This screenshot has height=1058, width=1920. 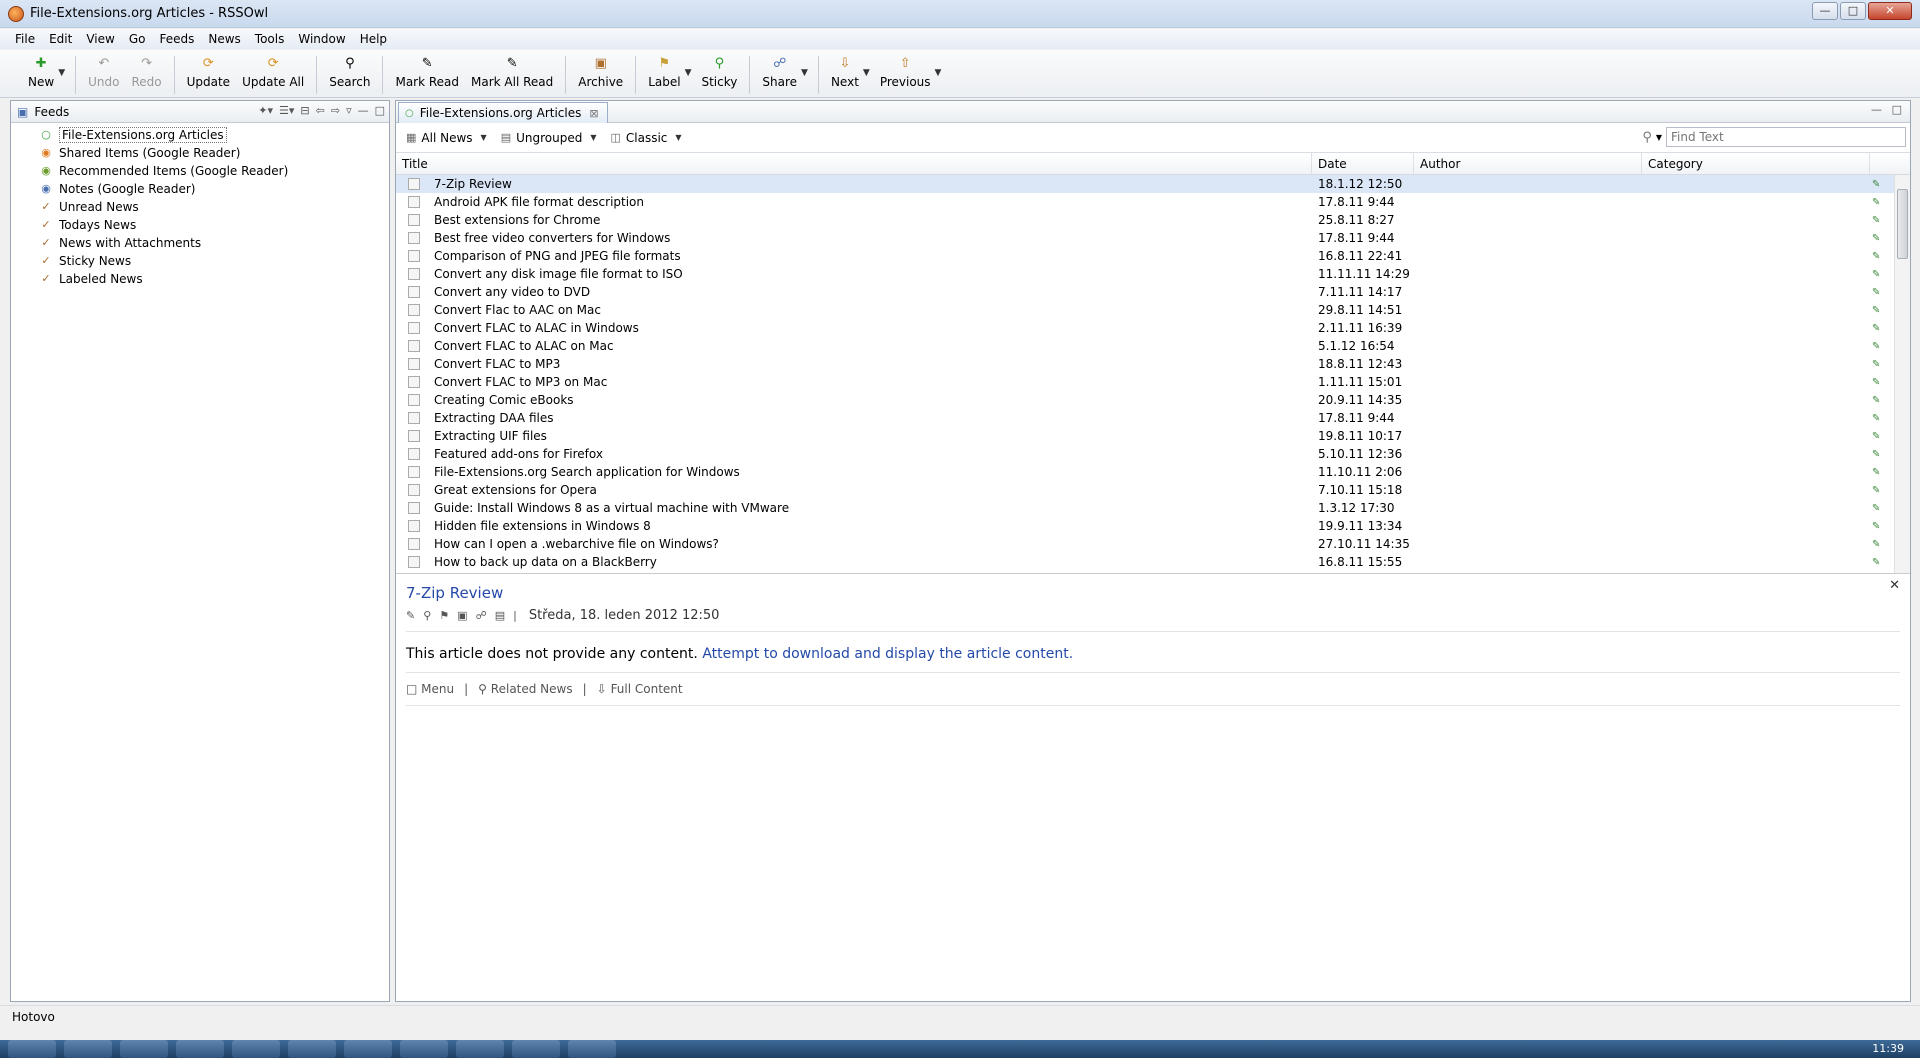 What do you see at coordinates (1902, 374) in the screenshot?
I see `table-scrollbar` at bounding box center [1902, 374].